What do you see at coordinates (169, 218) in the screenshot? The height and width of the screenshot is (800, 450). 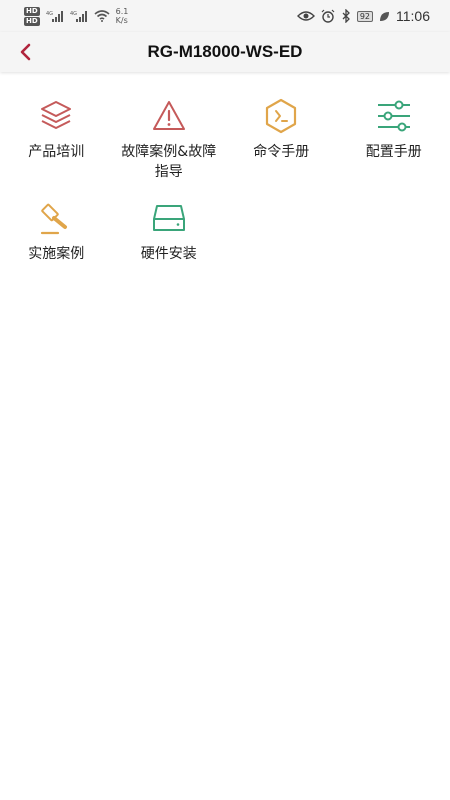 I see `hard-drive-icon` at bounding box center [169, 218].